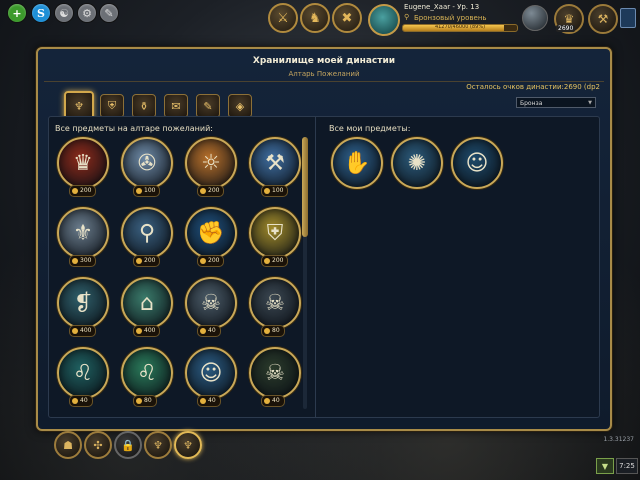  What do you see at coordinates (531, 103) in the screenshot?
I see `tier-select-value: Бронза` at bounding box center [531, 103].